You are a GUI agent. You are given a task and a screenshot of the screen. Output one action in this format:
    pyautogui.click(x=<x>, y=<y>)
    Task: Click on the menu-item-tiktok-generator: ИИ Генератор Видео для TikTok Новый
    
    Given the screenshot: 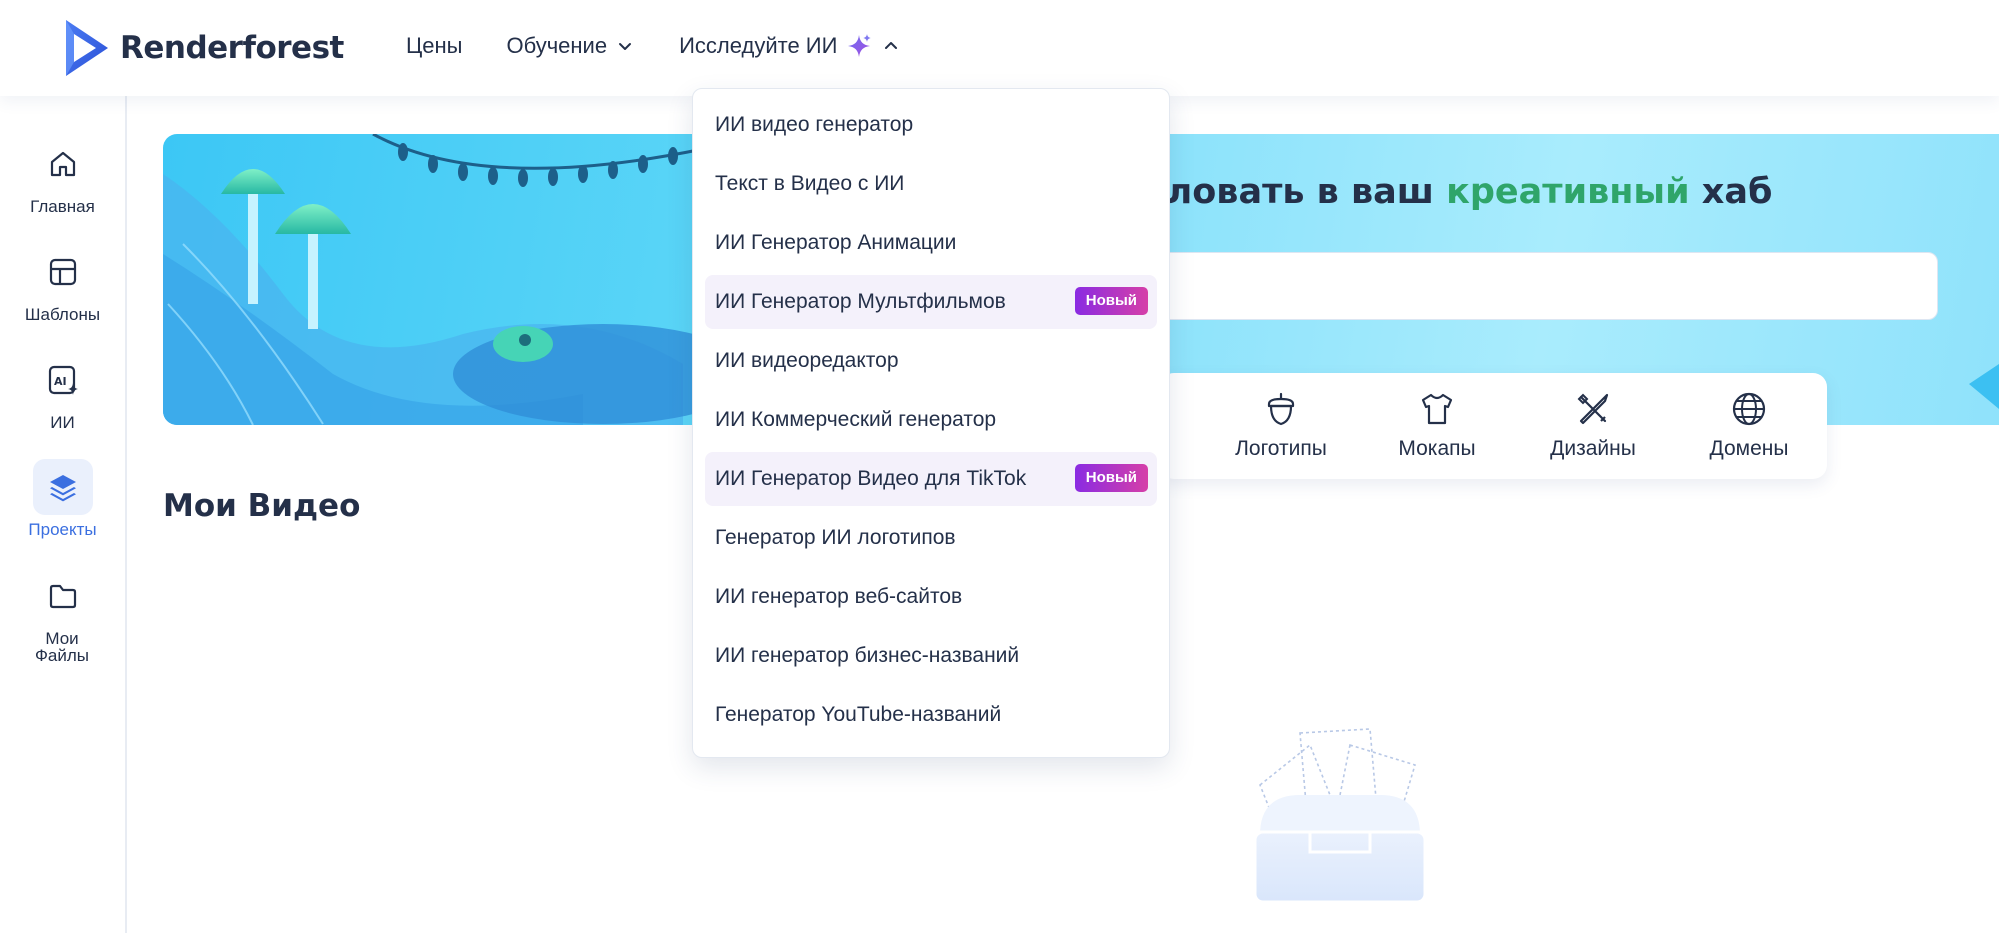 What is the action you would take?
    pyautogui.click(x=931, y=479)
    